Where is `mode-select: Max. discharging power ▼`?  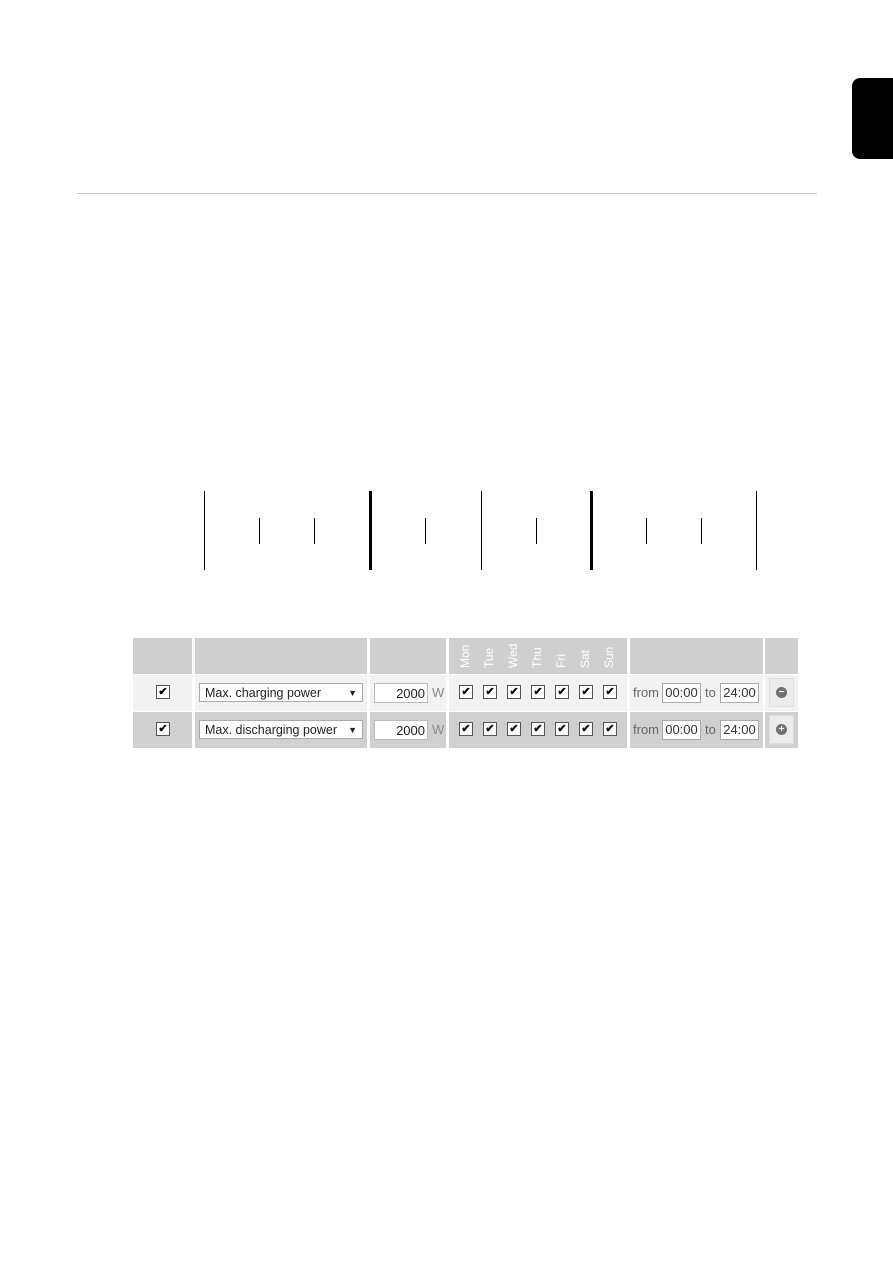
mode-select: Max. discharging power ▼ is located at coordinates (281, 729).